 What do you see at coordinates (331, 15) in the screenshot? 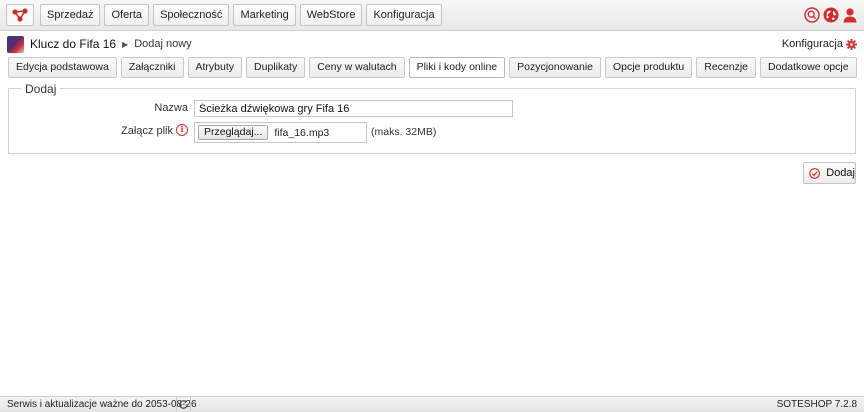
I see `nav-item-webstore: WebStore` at bounding box center [331, 15].